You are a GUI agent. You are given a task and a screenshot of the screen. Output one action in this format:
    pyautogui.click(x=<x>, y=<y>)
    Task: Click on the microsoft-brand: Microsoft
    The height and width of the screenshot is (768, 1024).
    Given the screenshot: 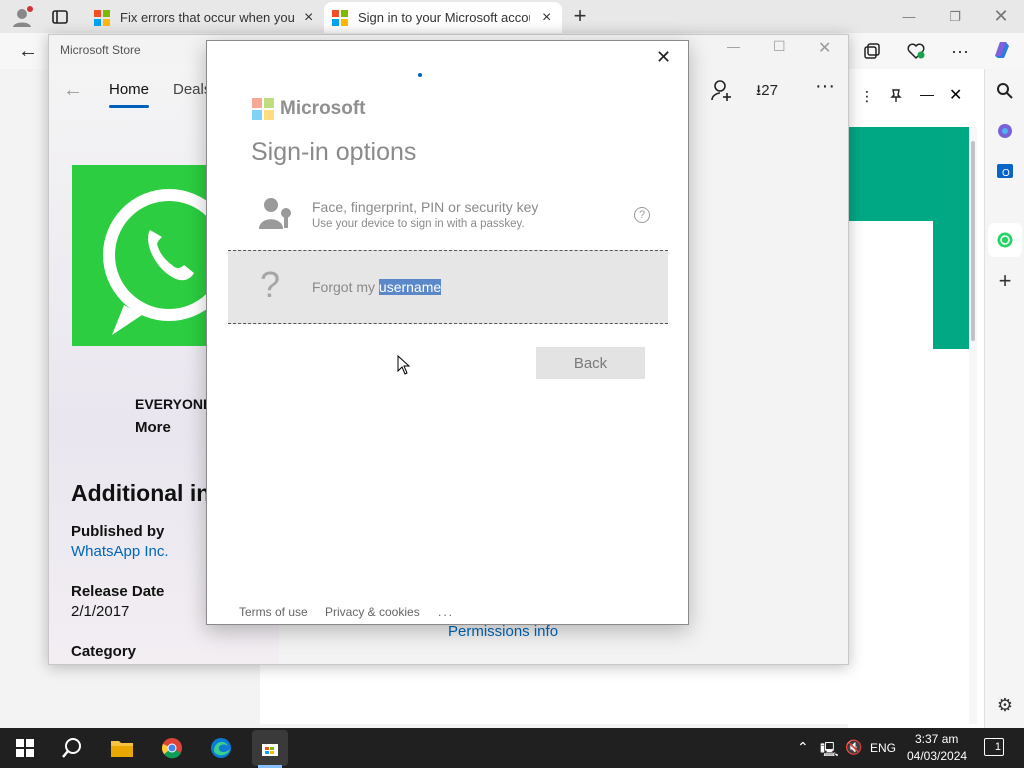 What is the action you would take?
    pyautogui.click(x=309, y=109)
    